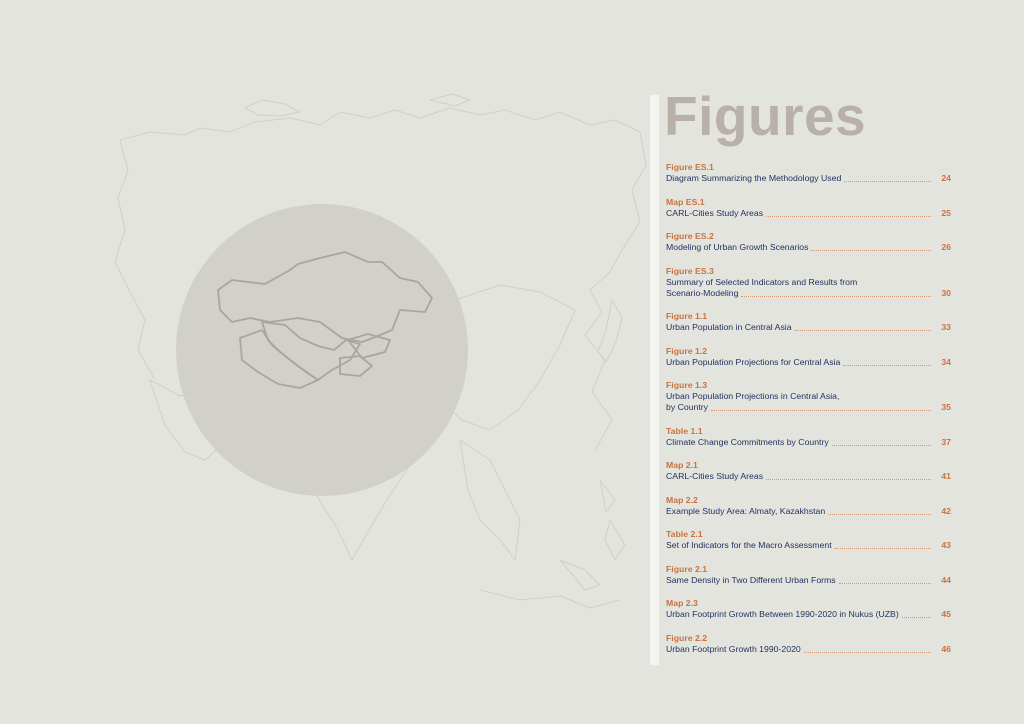 This screenshot has height=724, width=1024. What do you see at coordinates (687, 385) in the screenshot?
I see `toc-entry-label: Figure 1.3` at bounding box center [687, 385].